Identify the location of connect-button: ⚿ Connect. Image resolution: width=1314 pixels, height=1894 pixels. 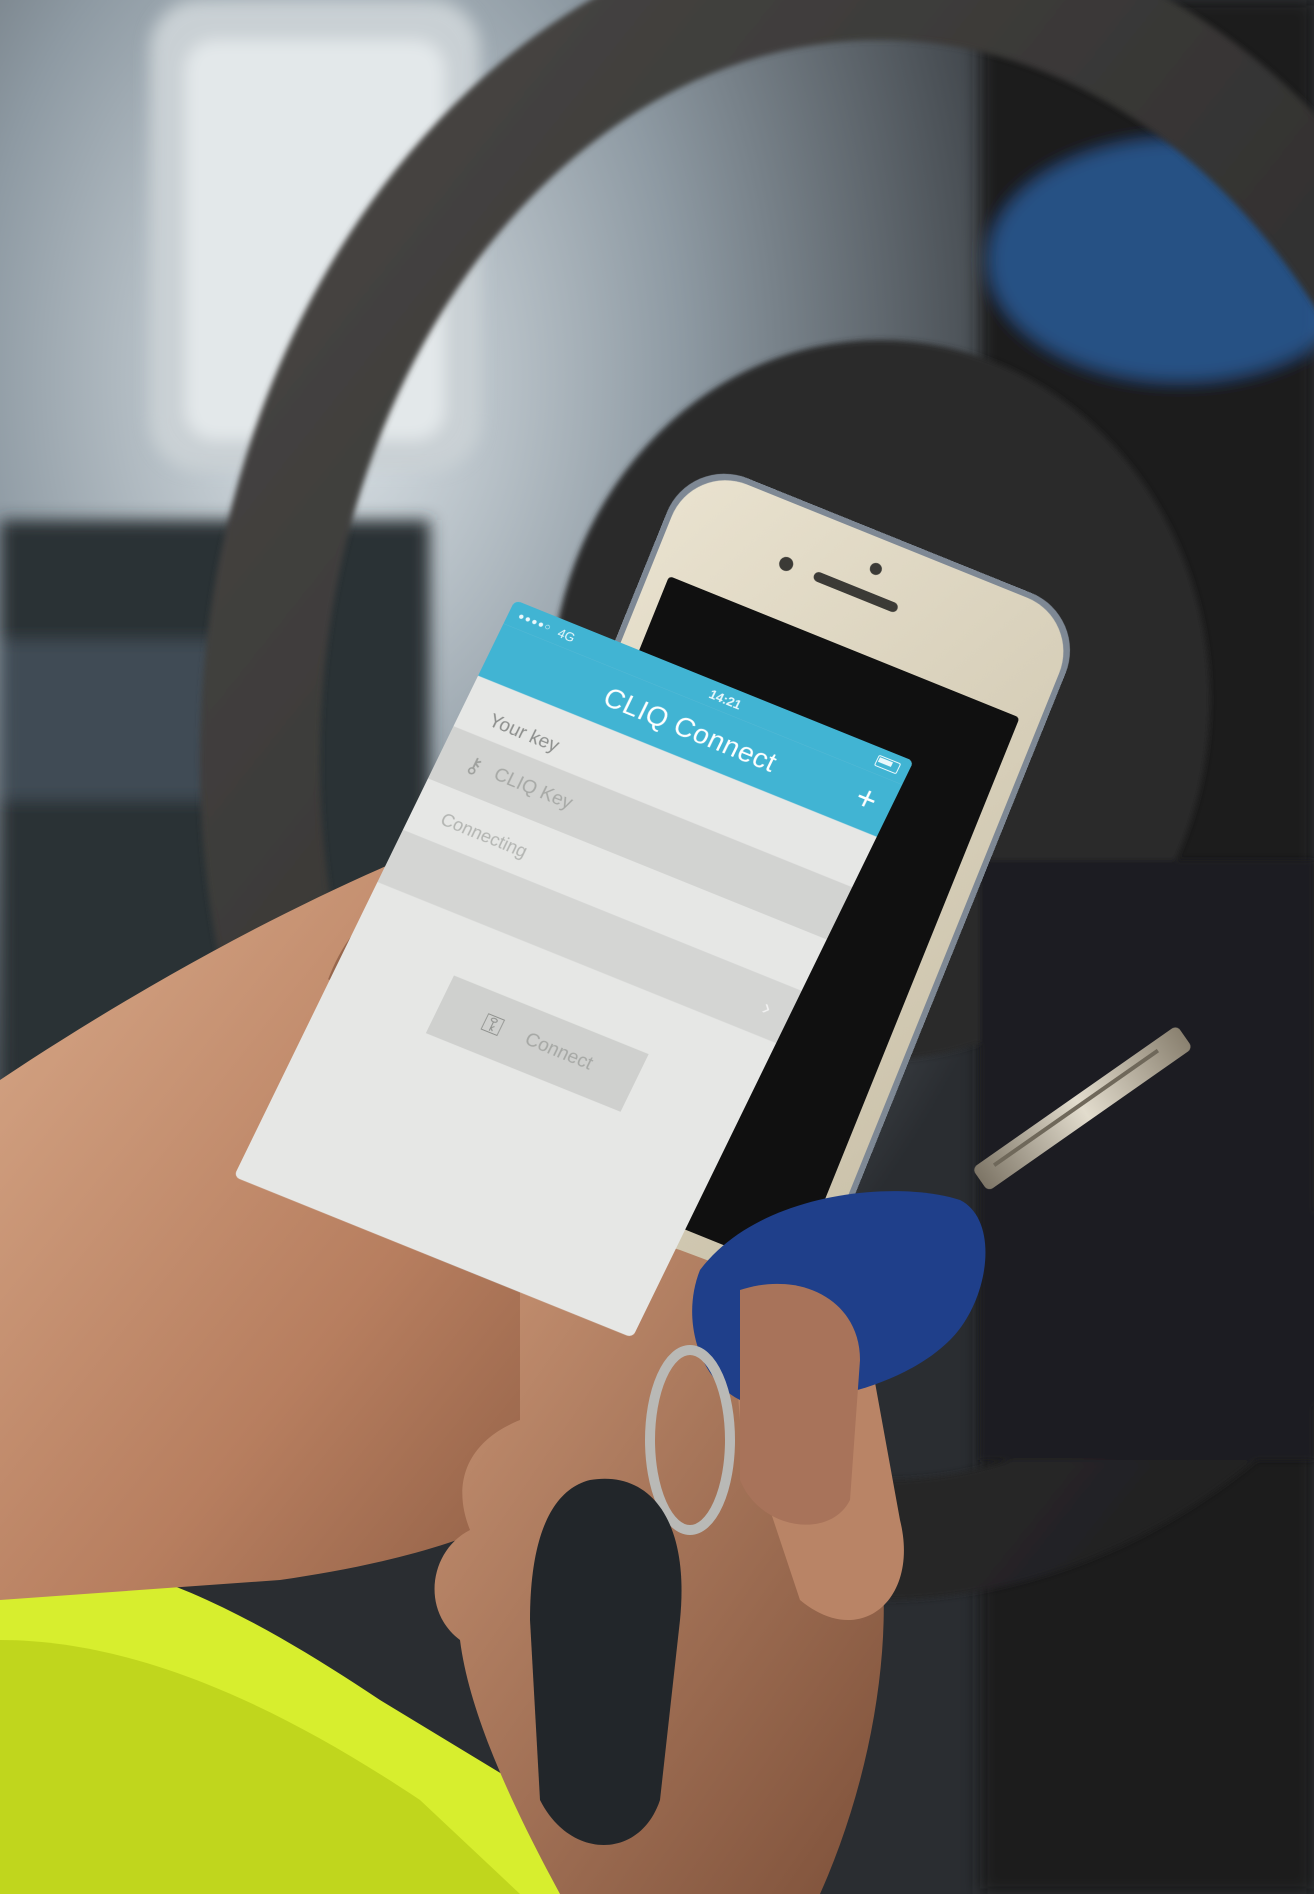
(537, 1043).